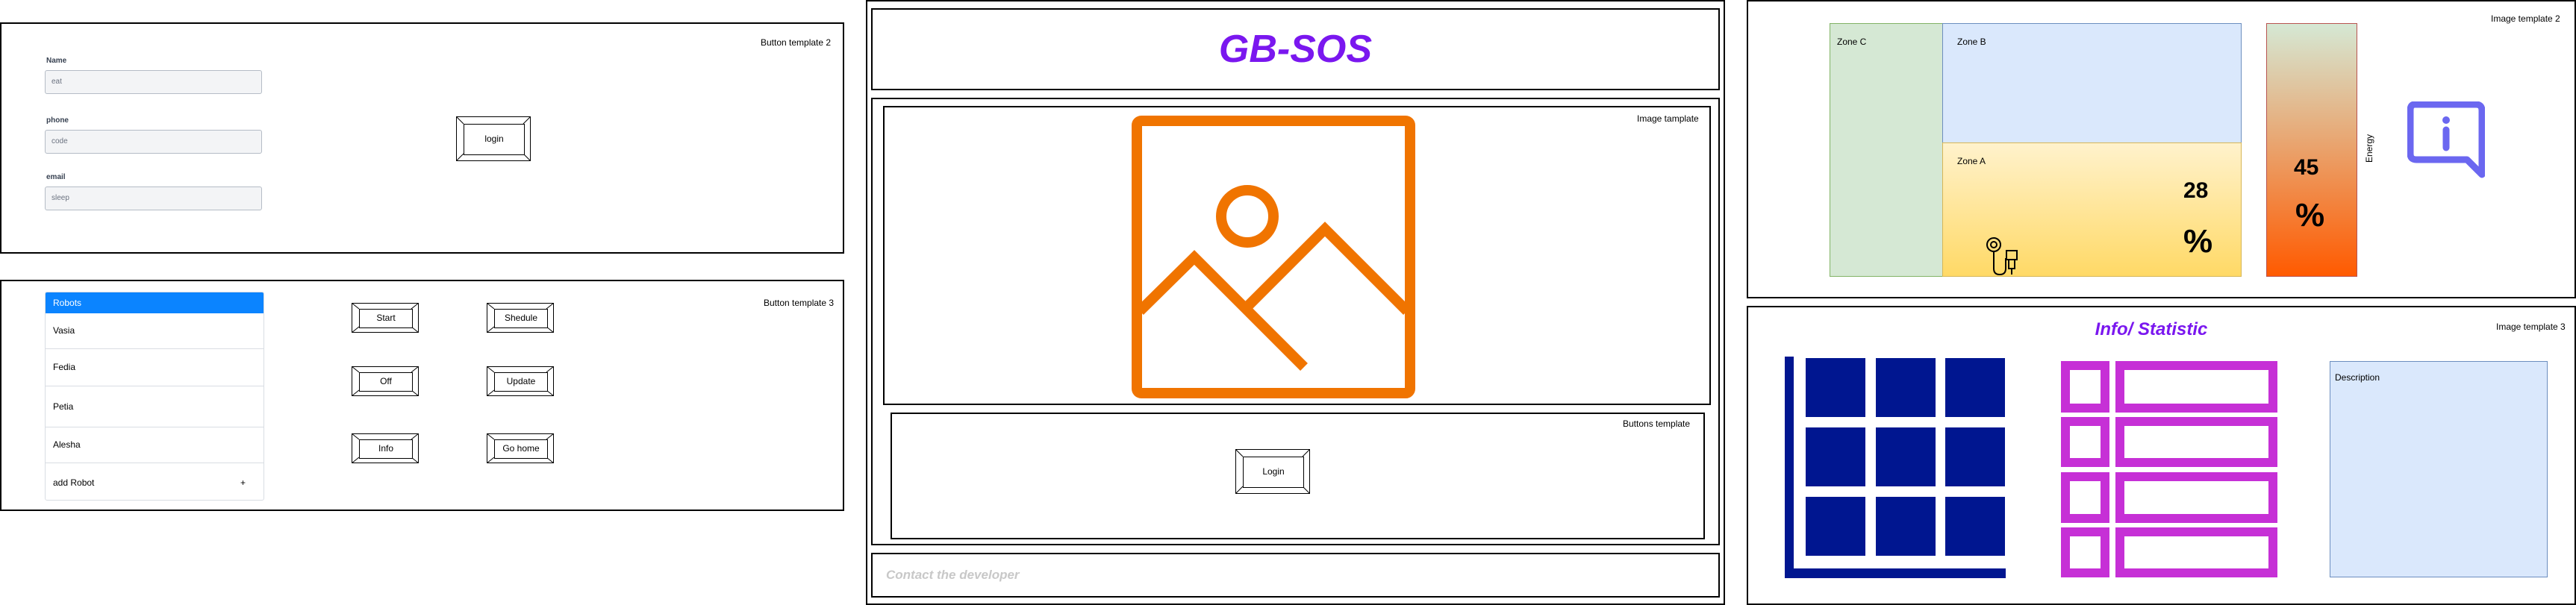 The image size is (2576, 605). I want to click on list-header: Robots, so click(154, 302).